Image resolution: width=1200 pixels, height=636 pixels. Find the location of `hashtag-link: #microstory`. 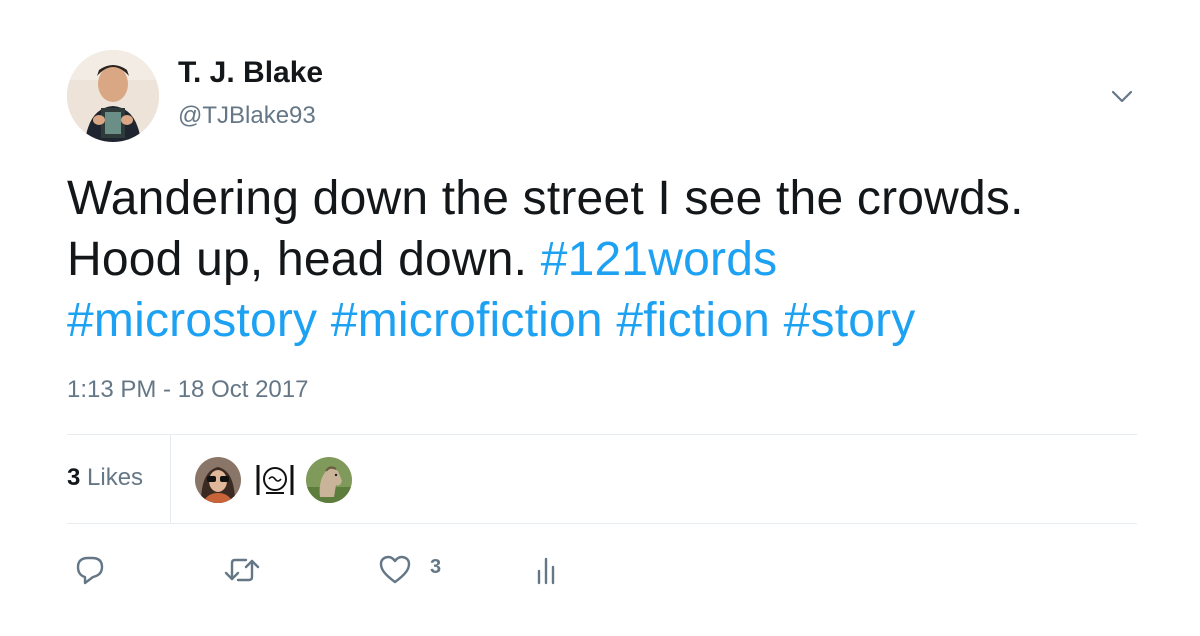

hashtag-link: #microstory is located at coordinates (192, 320).